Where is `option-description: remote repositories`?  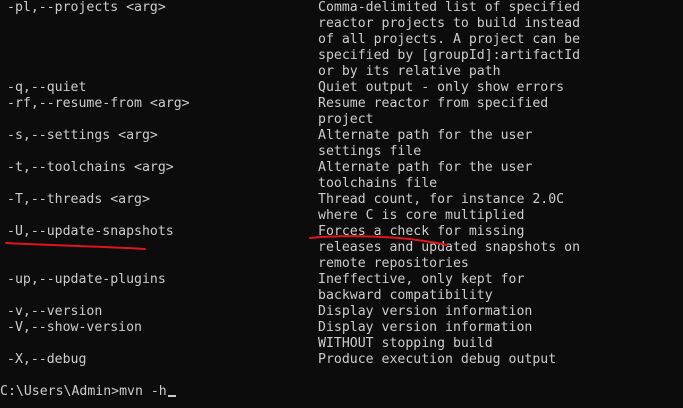
option-description: remote repositories is located at coordinates (393, 263).